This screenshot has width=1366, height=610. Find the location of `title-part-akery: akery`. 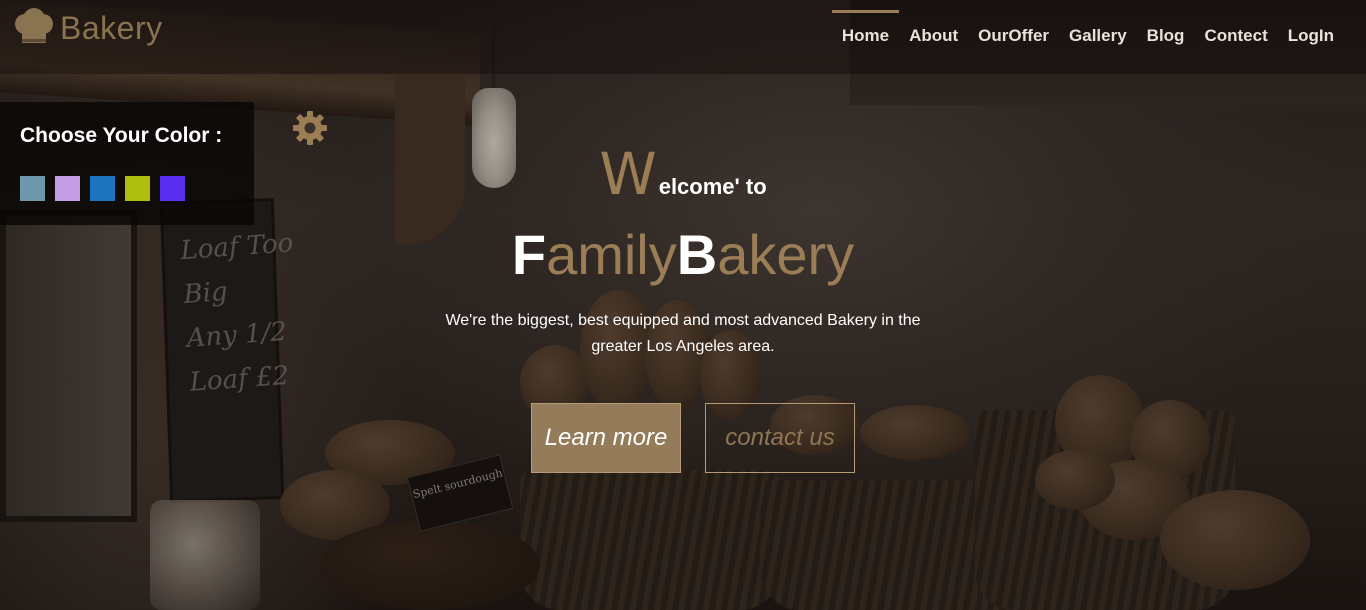

title-part-akery: akery is located at coordinates (786, 254).